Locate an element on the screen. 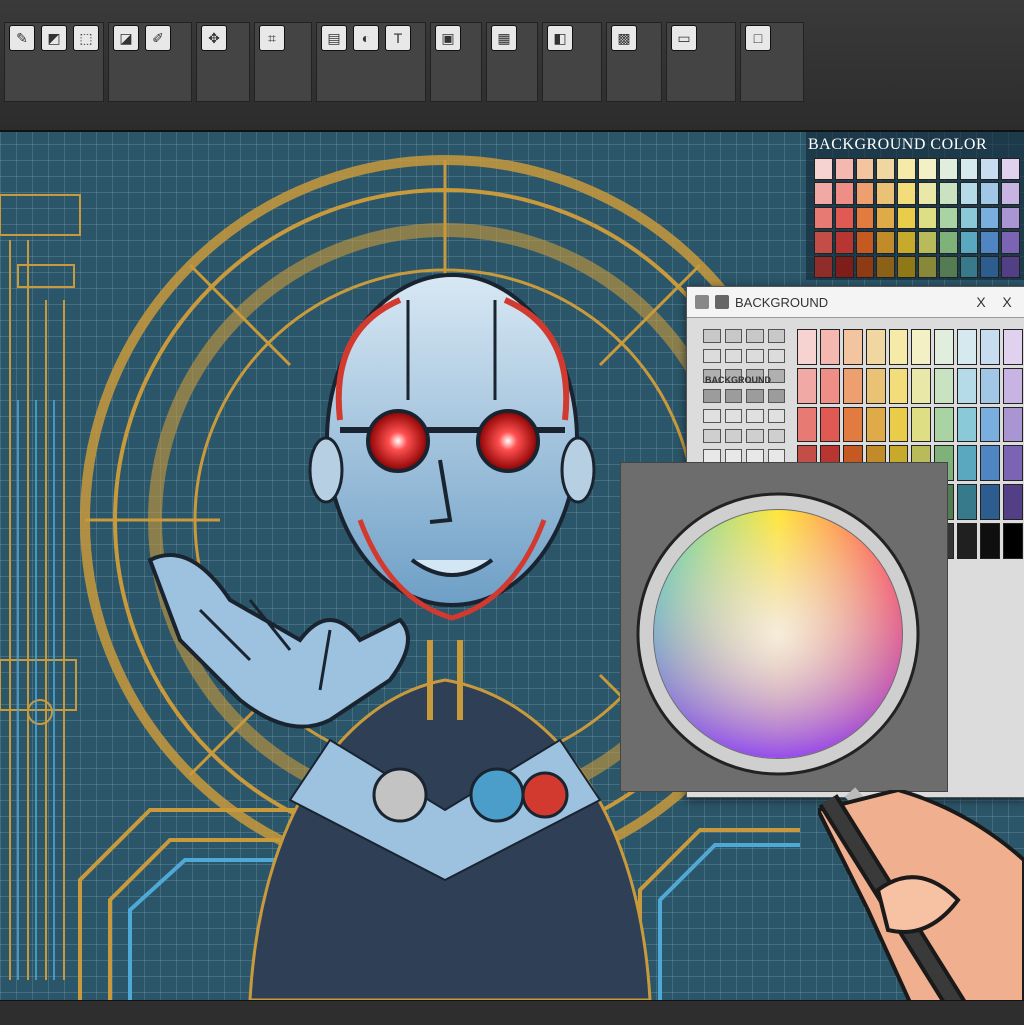 The image size is (1024, 1025). adjust-tool-icon: ◐ is located at coordinates (366, 38).